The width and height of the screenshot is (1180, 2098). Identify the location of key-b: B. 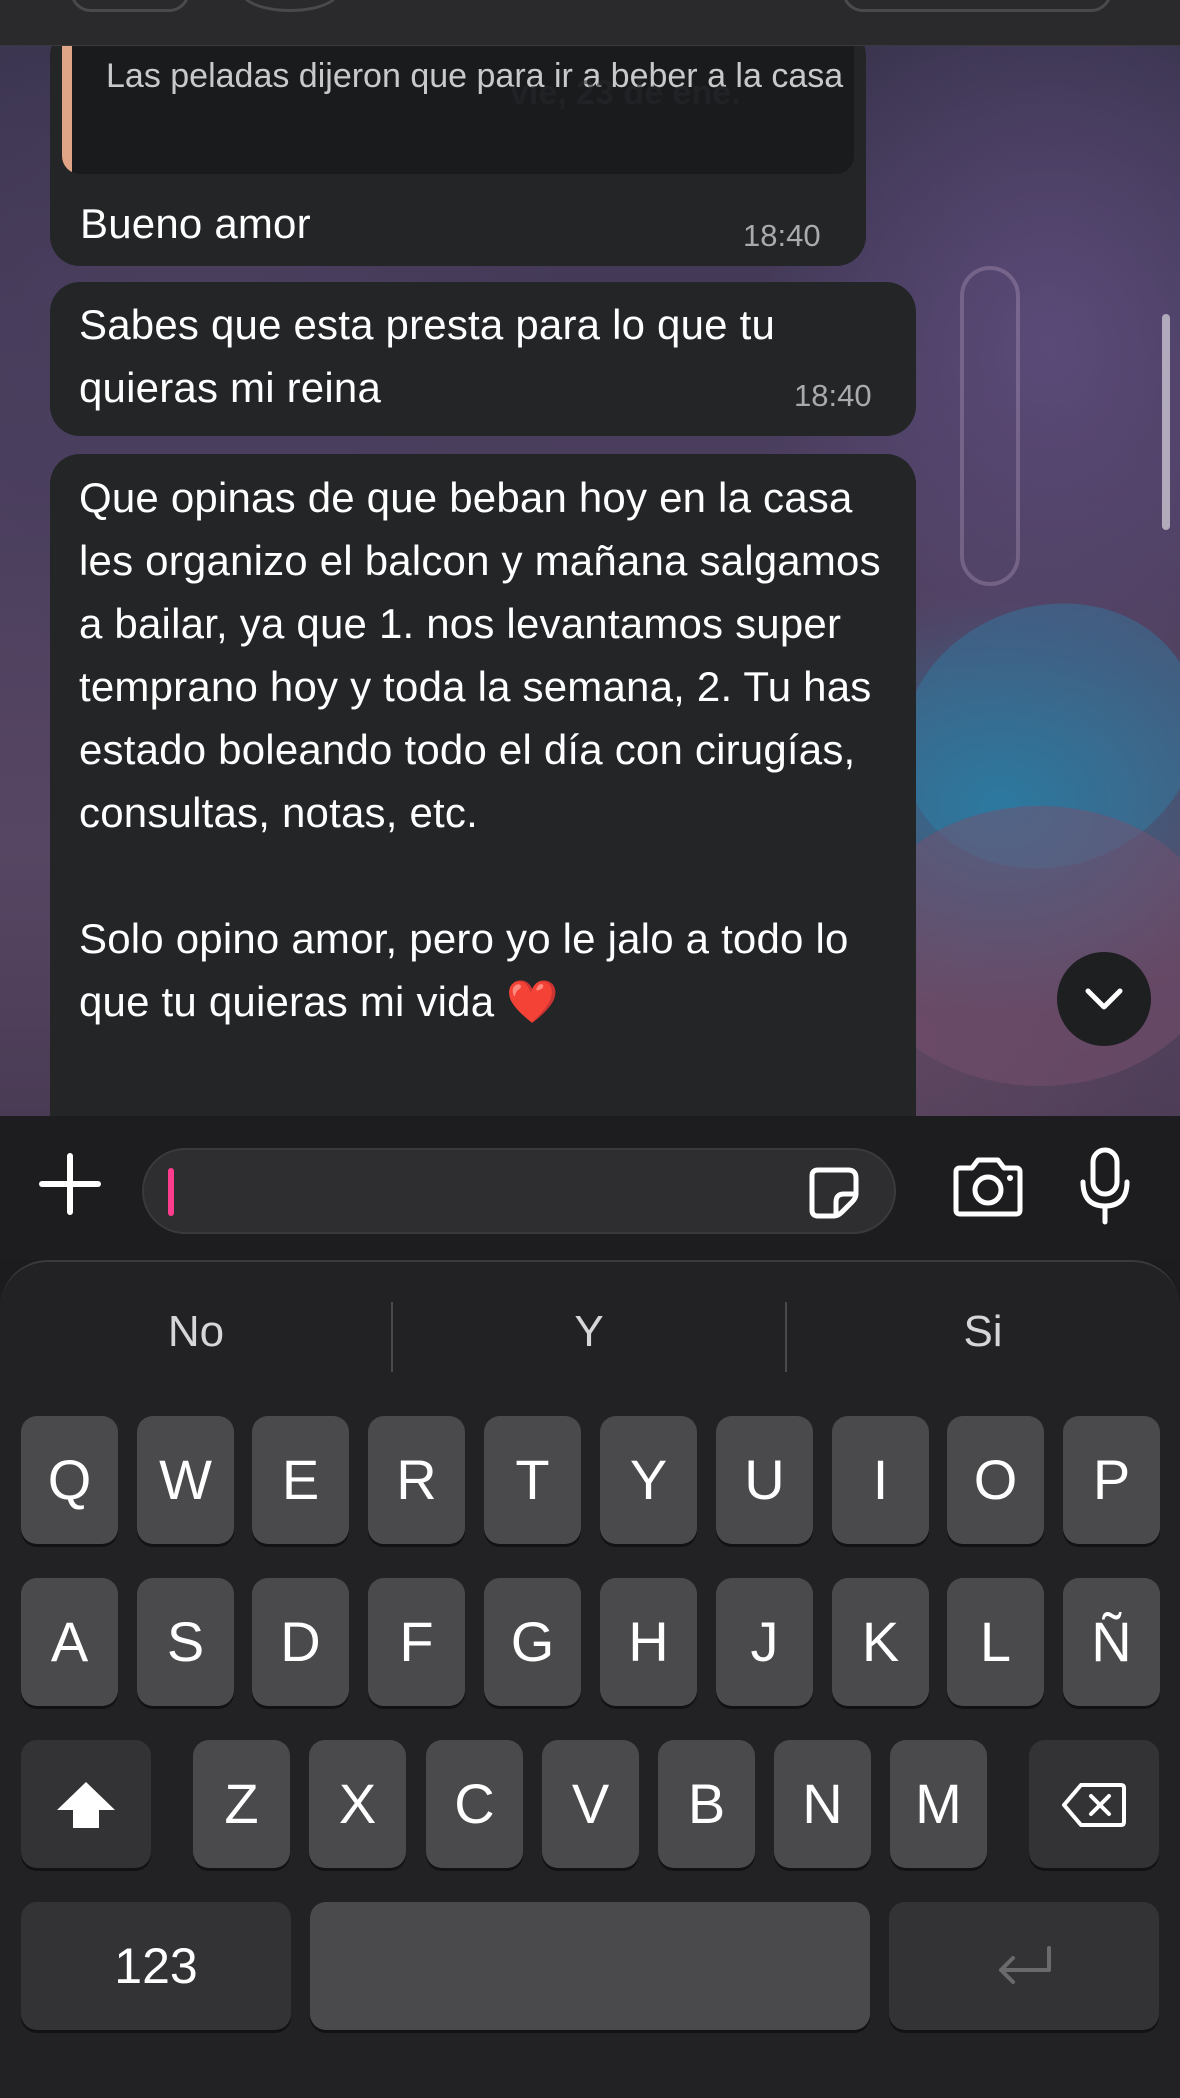
(706, 1804).